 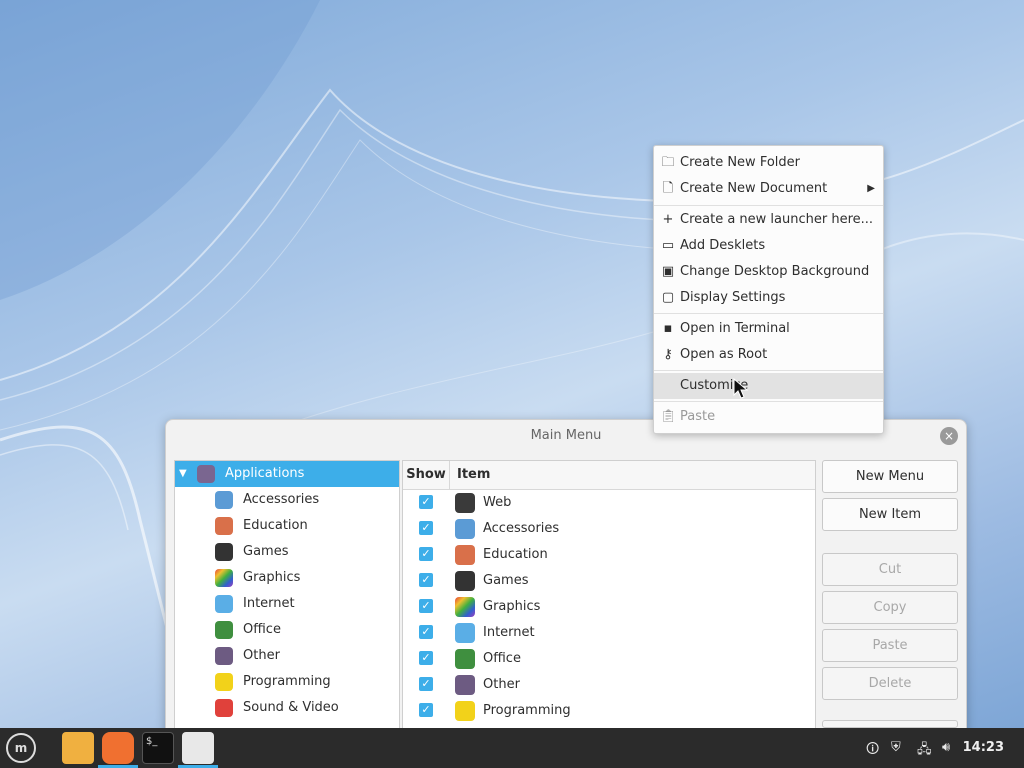 What do you see at coordinates (609, 503) in the screenshot?
I see `table-row: ✓ Web` at bounding box center [609, 503].